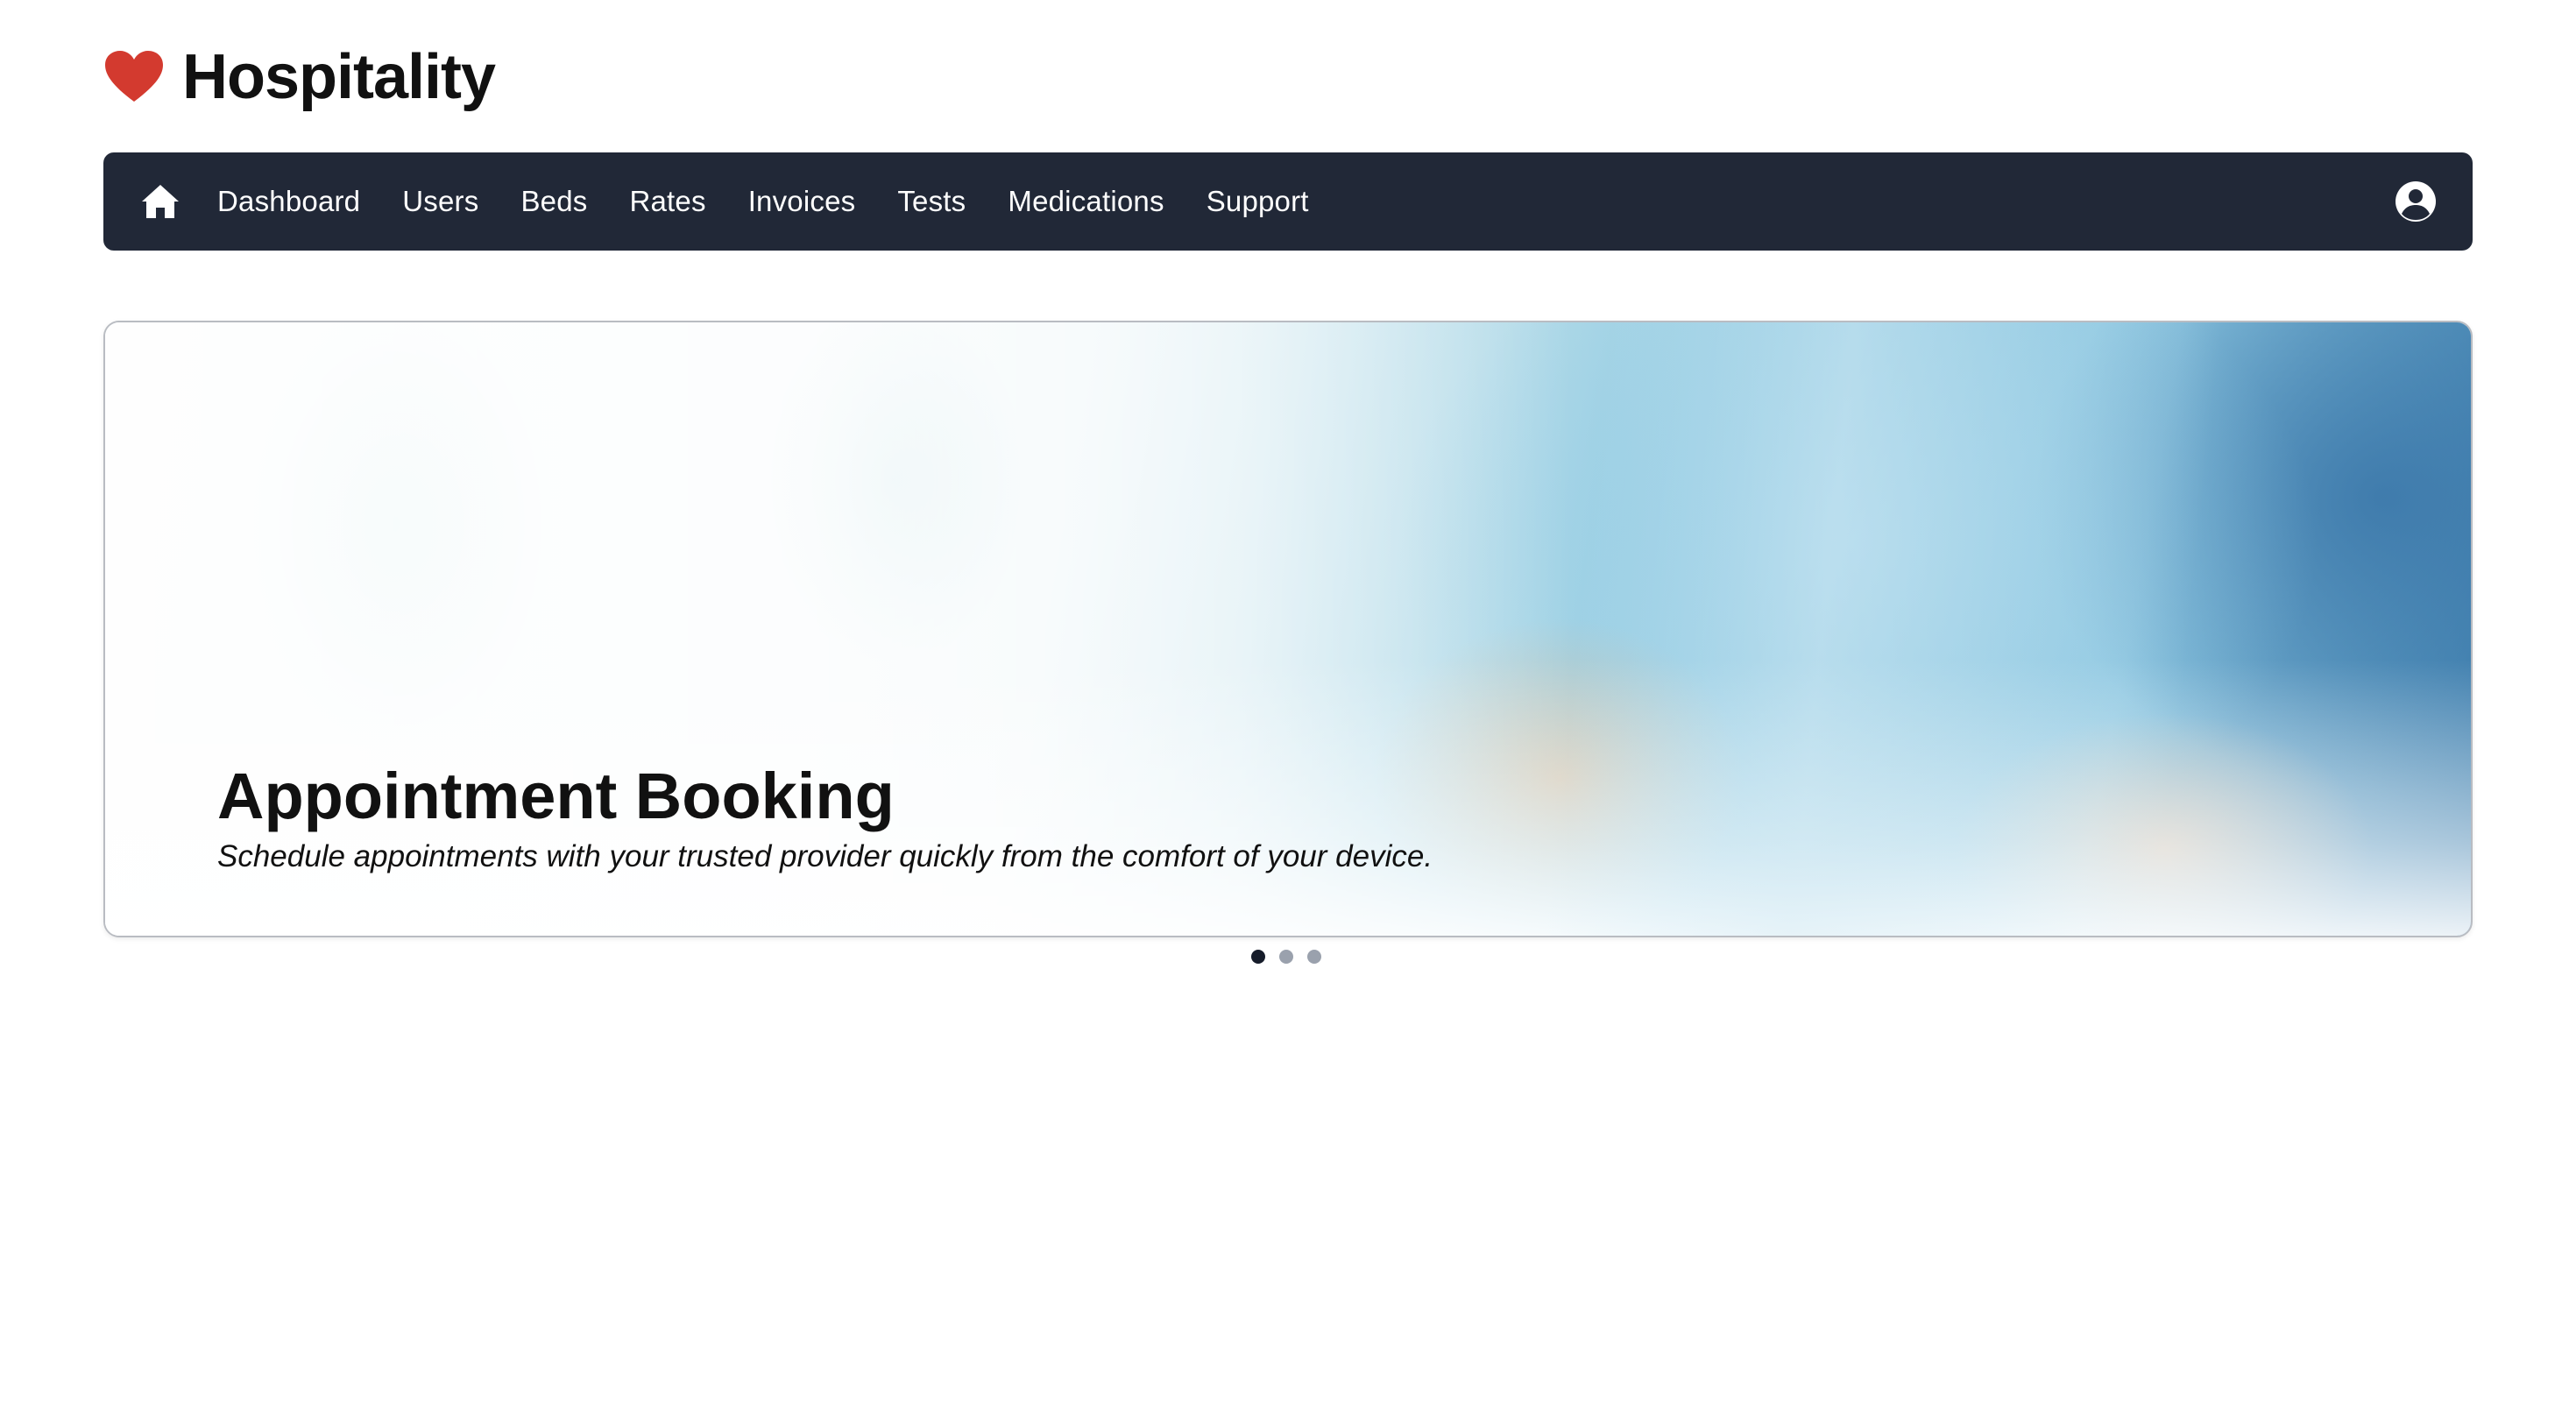 The image size is (2576, 1414). I want to click on brand: Hospitality, so click(299, 77).